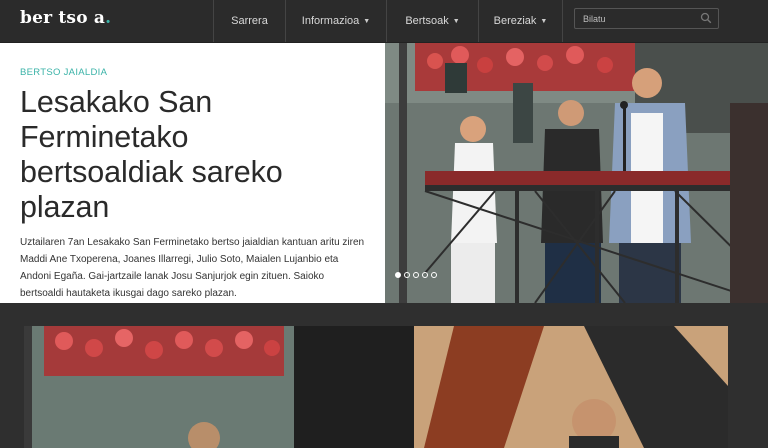  What do you see at coordinates (706, 18) in the screenshot?
I see `search-icon` at bounding box center [706, 18].